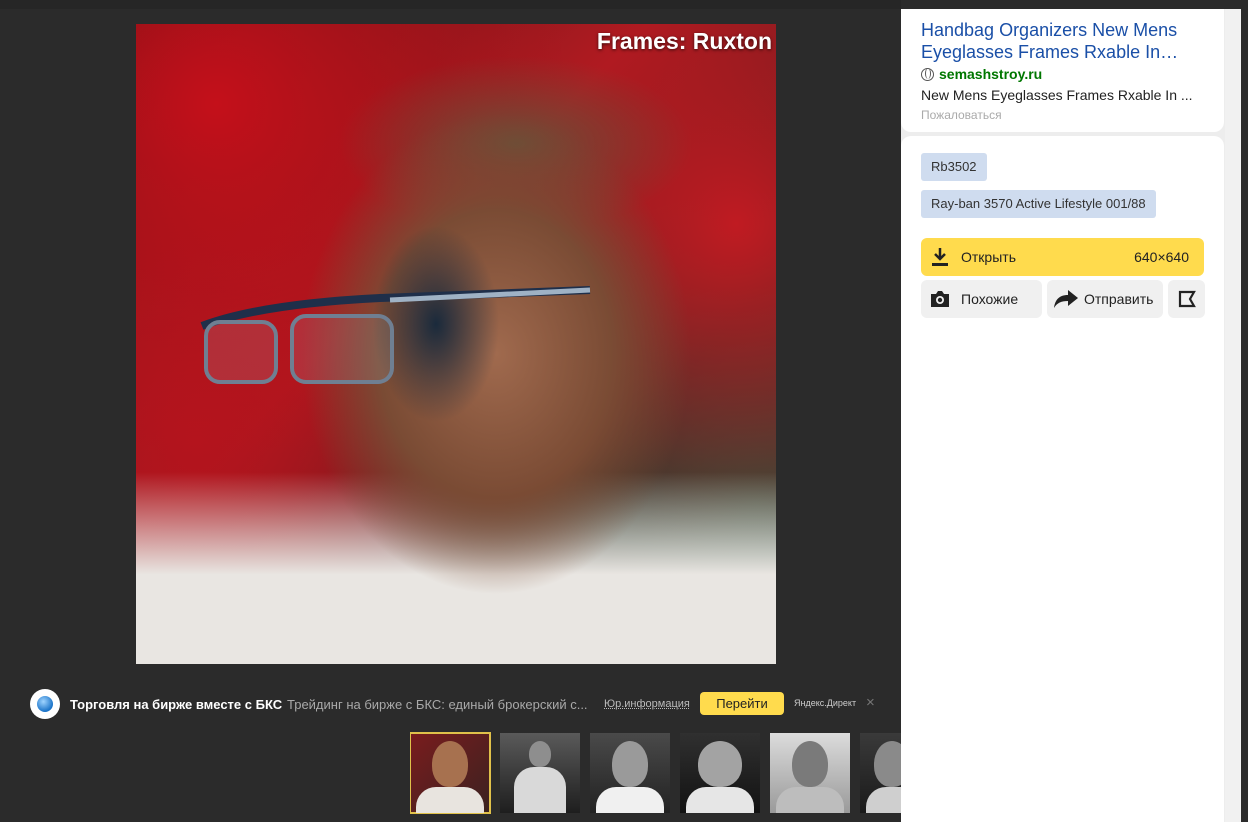 The width and height of the screenshot is (1248, 822). Describe the element at coordinates (176, 704) in the screenshot. I see `ad-title: Торговля на бирже вместе с БКС` at that location.